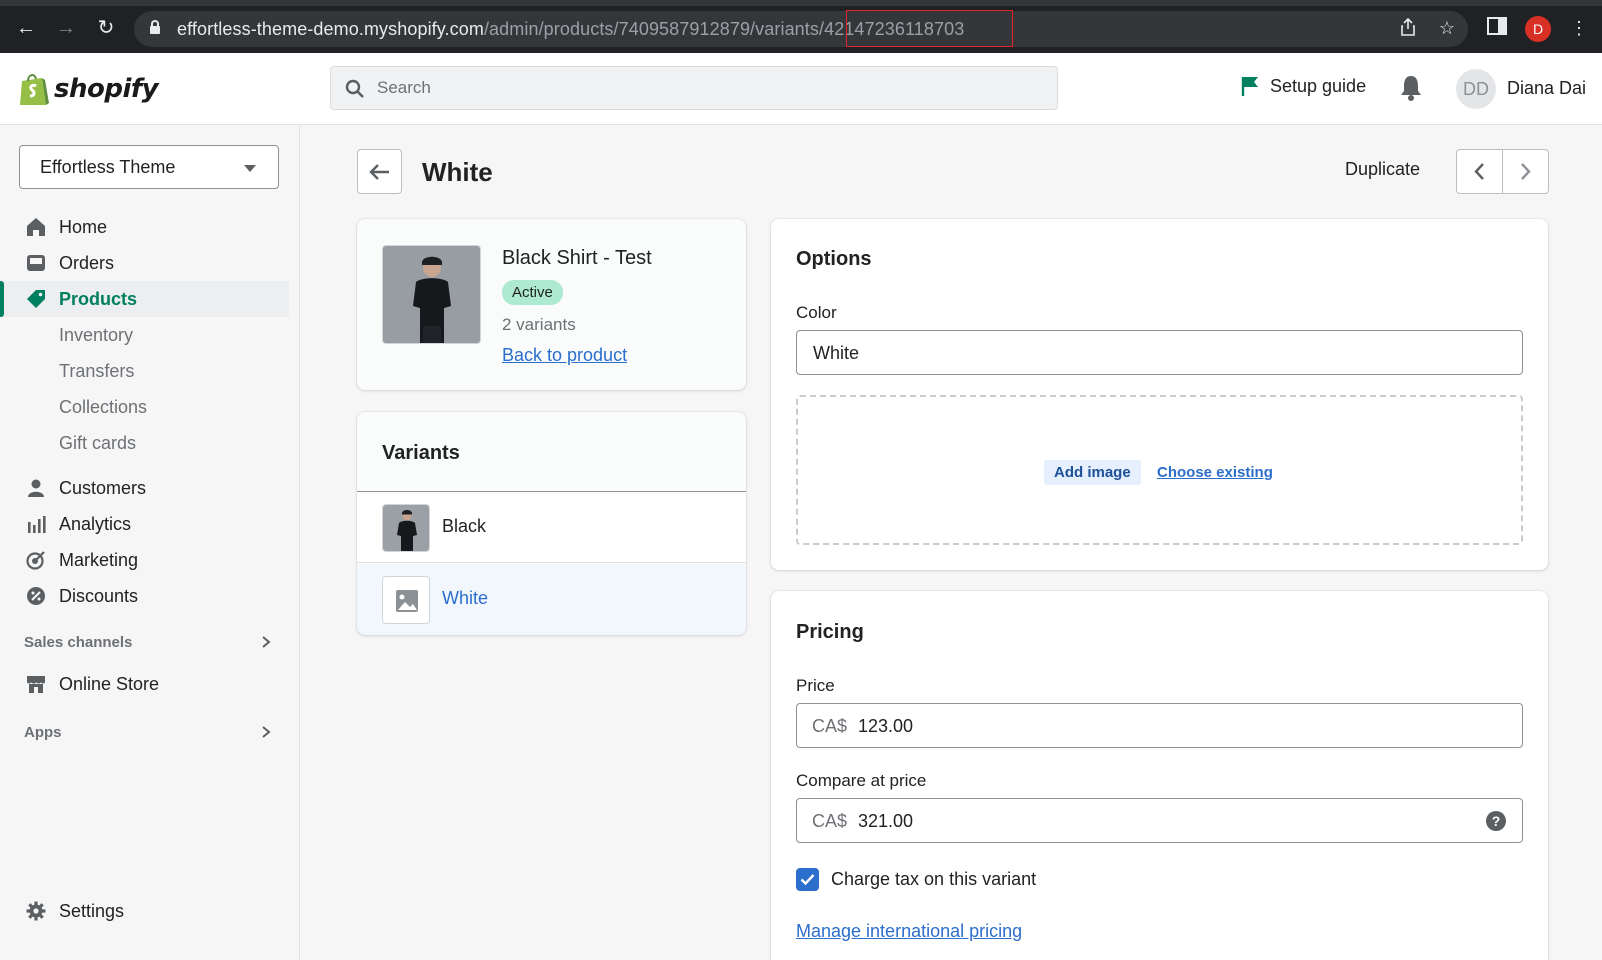  What do you see at coordinates (66, 28) in the screenshot?
I see `browser-forward-icon: →` at bounding box center [66, 28].